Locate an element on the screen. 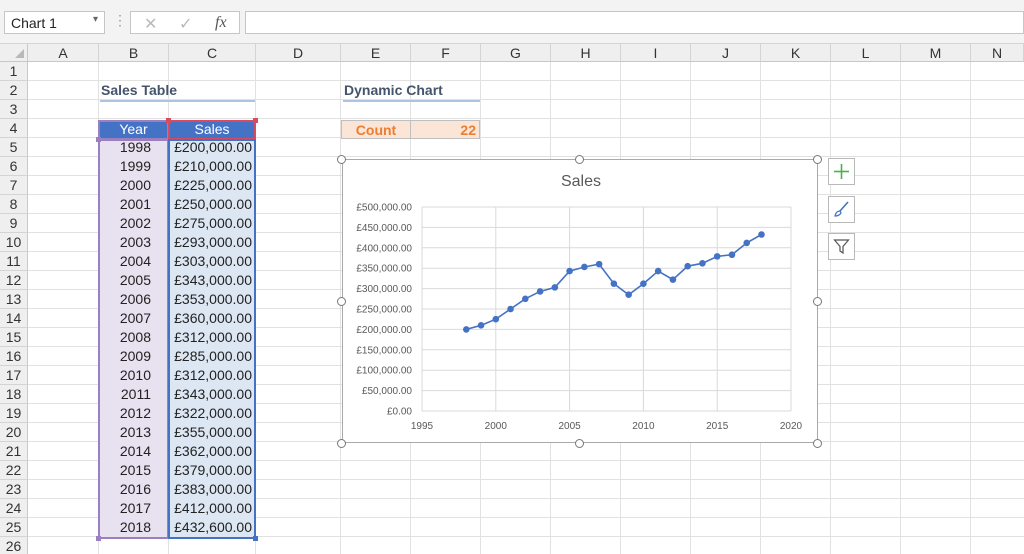  column-header-k: K is located at coordinates (796, 53).